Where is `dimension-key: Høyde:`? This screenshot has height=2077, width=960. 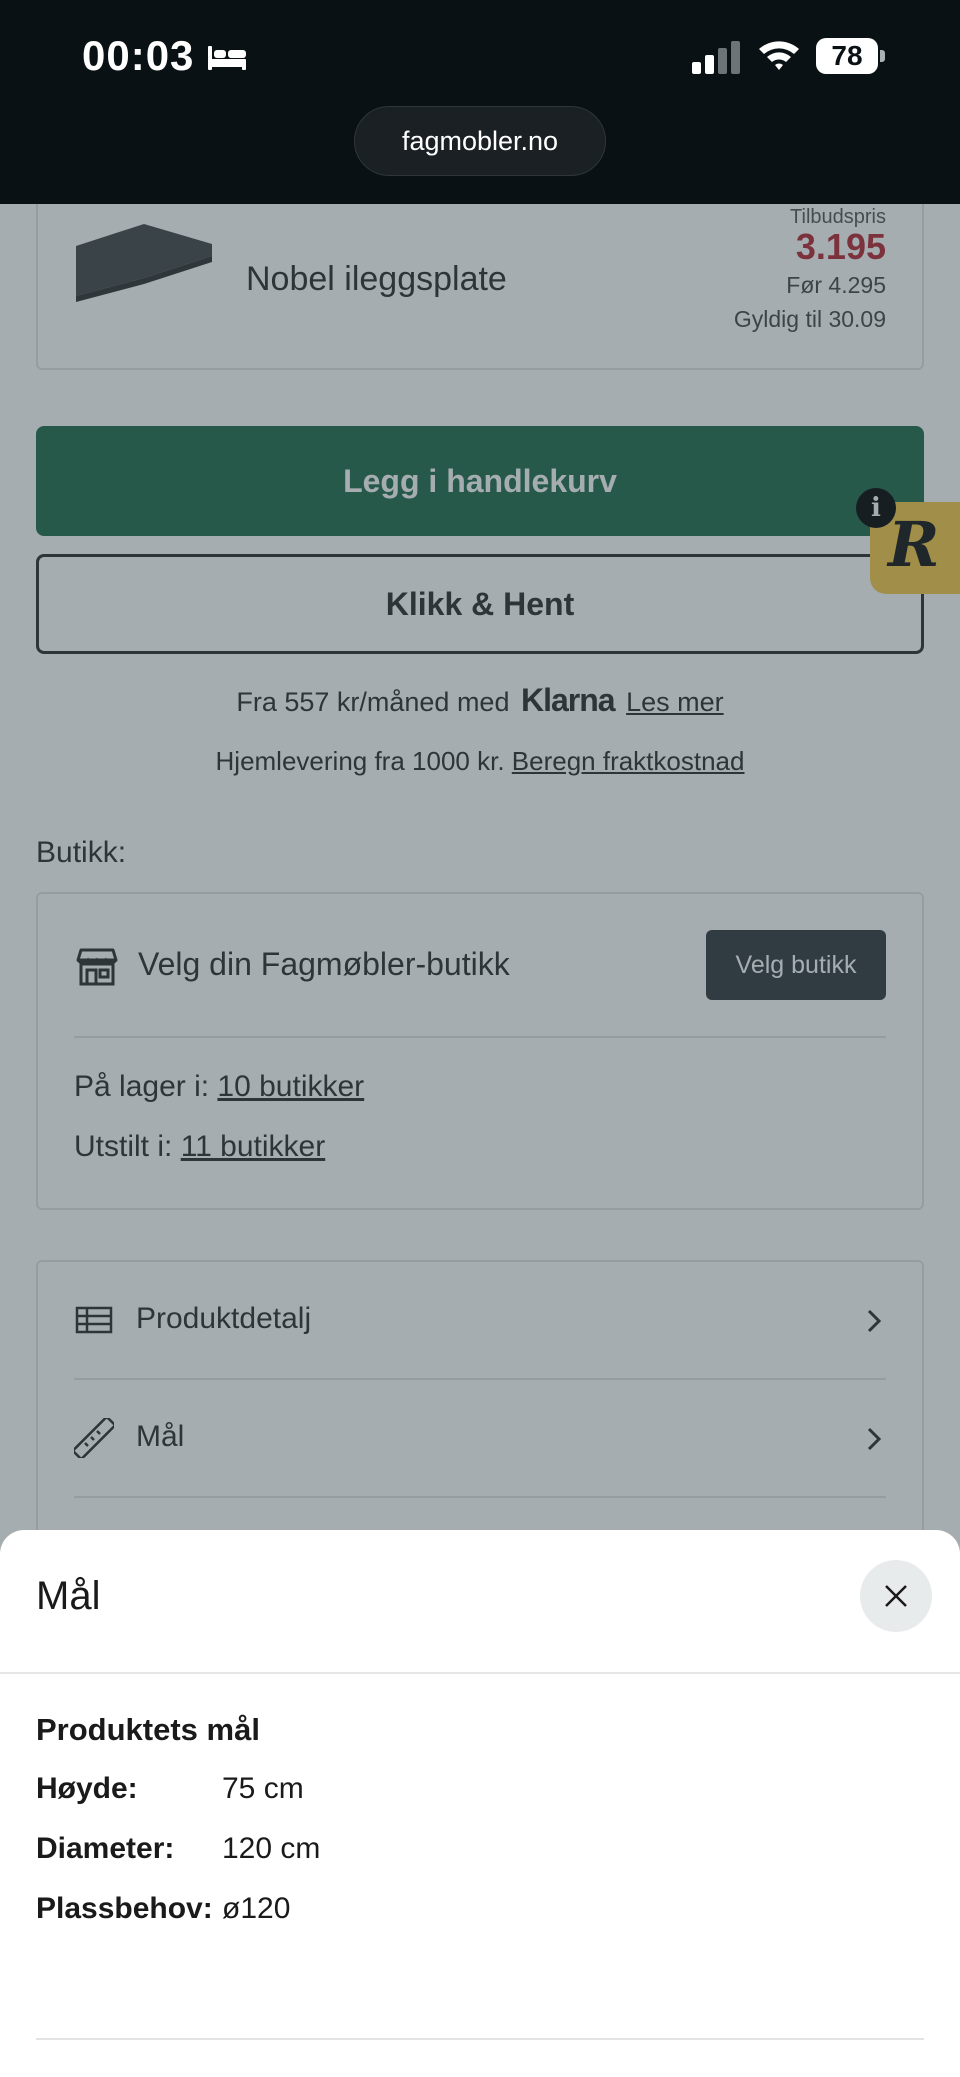
dimension-key: Høyde: is located at coordinates (87, 1788).